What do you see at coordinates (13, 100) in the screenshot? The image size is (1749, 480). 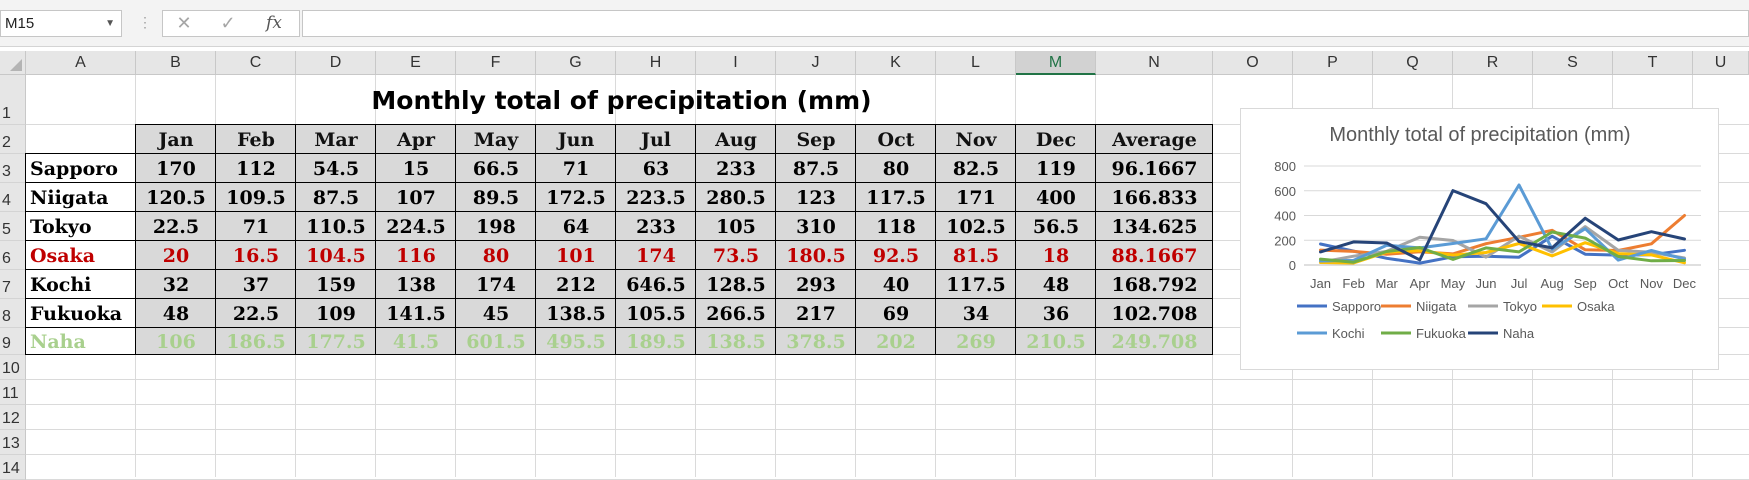 I see `row-header-1: 1` at bounding box center [13, 100].